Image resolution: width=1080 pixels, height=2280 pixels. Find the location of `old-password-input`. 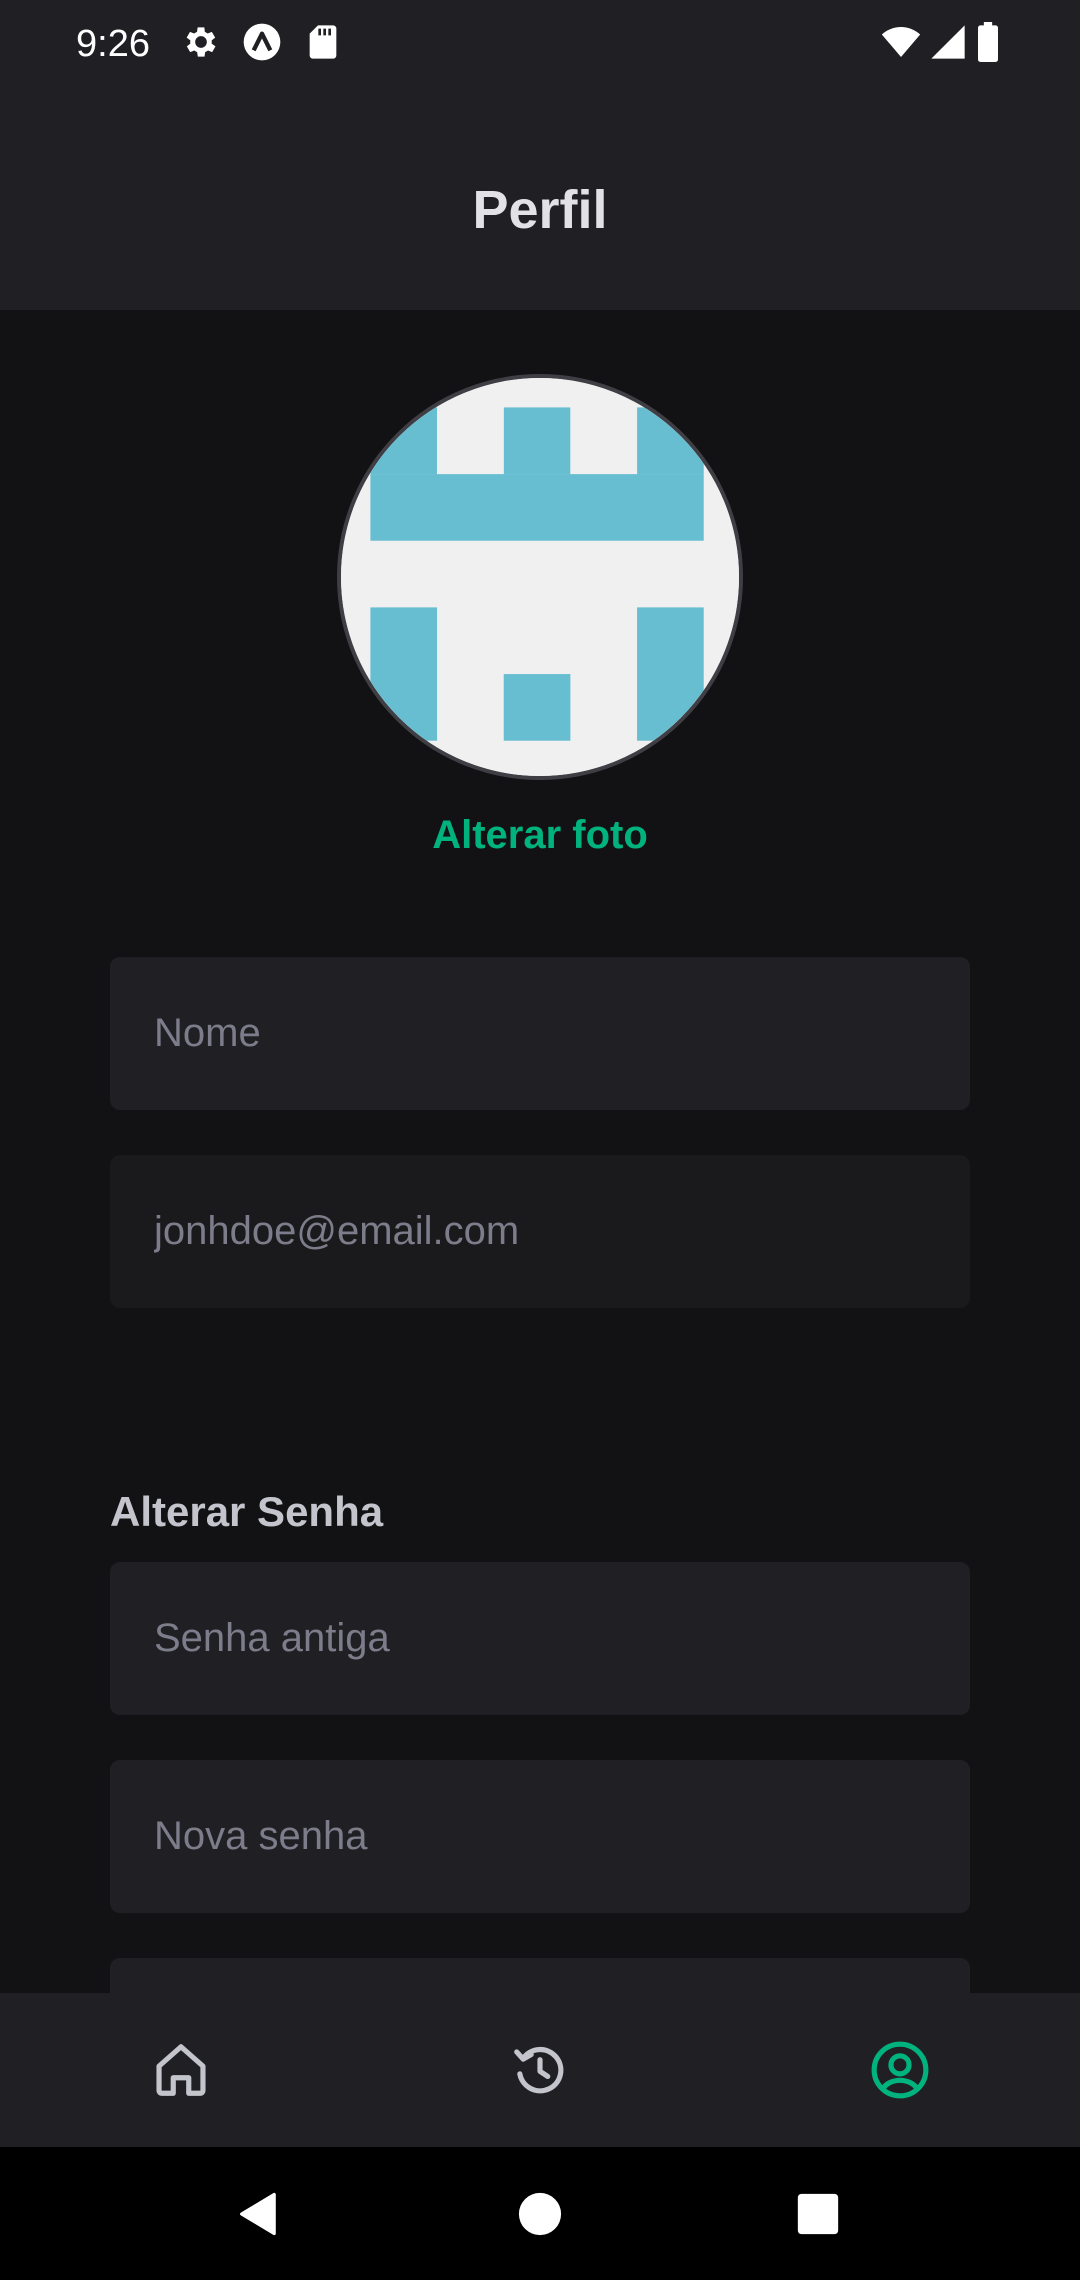

old-password-input is located at coordinates (540, 1638).